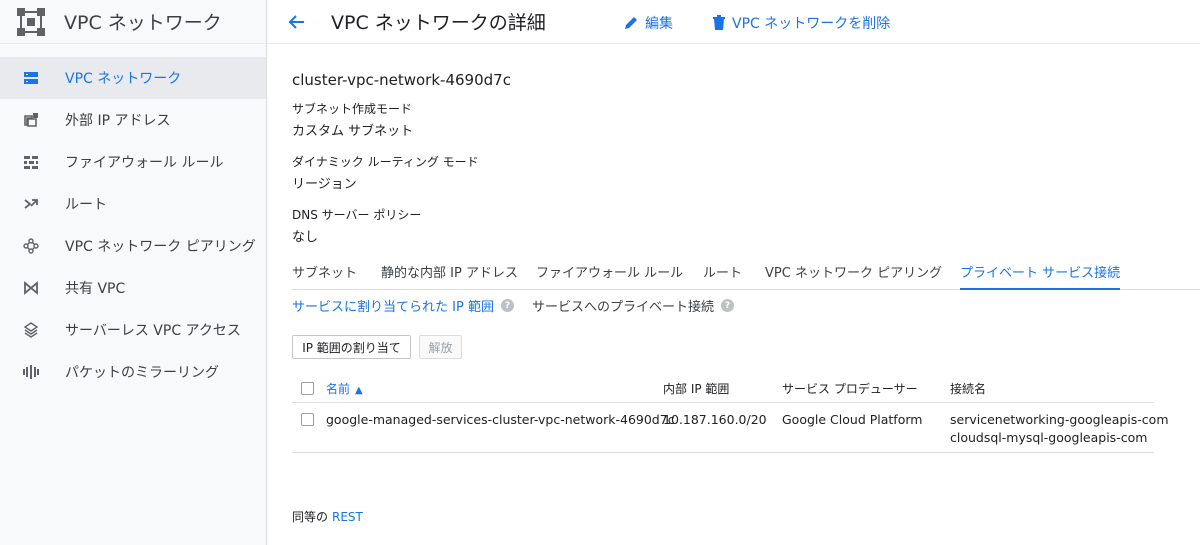 The image size is (1200, 545). What do you see at coordinates (1040, 276) in the screenshot?
I see `tab-private-service-connection: プライベート サービス接続` at bounding box center [1040, 276].